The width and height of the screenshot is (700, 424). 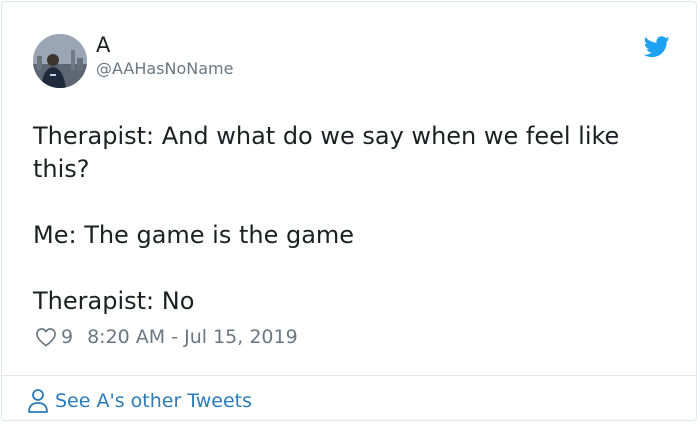 I want to click on see-other-tweets-label: See A's other Tweets, so click(x=154, y=401).